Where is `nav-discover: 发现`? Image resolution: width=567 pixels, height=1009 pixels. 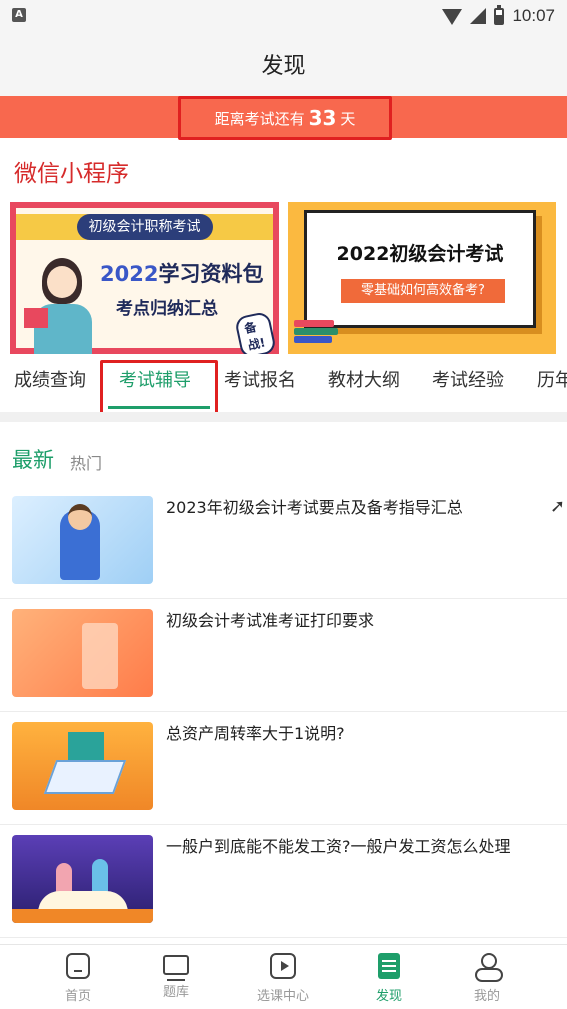
nav-discover: 发现 is located at coordinates (389, 980).